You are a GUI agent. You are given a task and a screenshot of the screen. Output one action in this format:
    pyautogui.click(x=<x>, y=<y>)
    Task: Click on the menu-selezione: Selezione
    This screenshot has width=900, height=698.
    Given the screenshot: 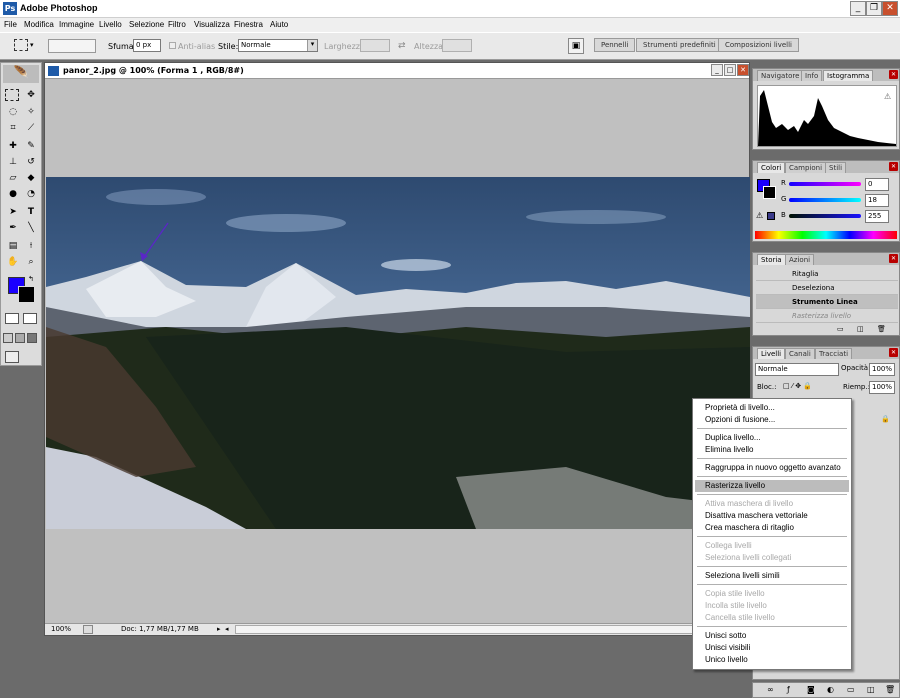 What is the action you would take?
    pyautogui.click(x=146, y=24)
    